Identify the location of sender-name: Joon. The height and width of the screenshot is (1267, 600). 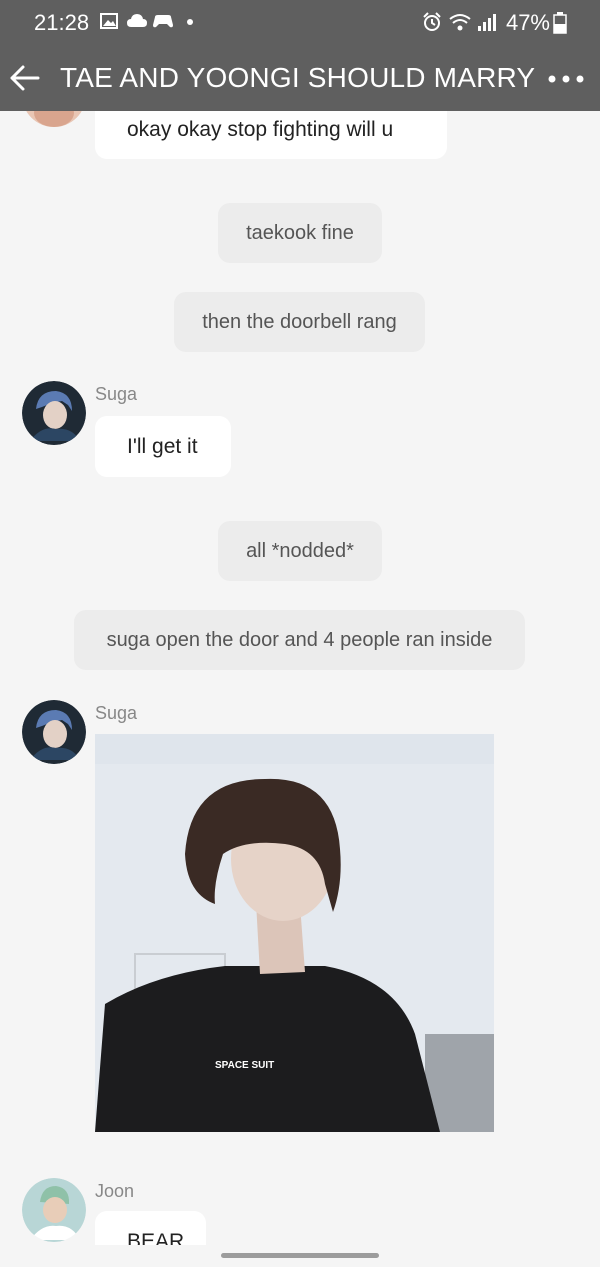
(115, 1191).